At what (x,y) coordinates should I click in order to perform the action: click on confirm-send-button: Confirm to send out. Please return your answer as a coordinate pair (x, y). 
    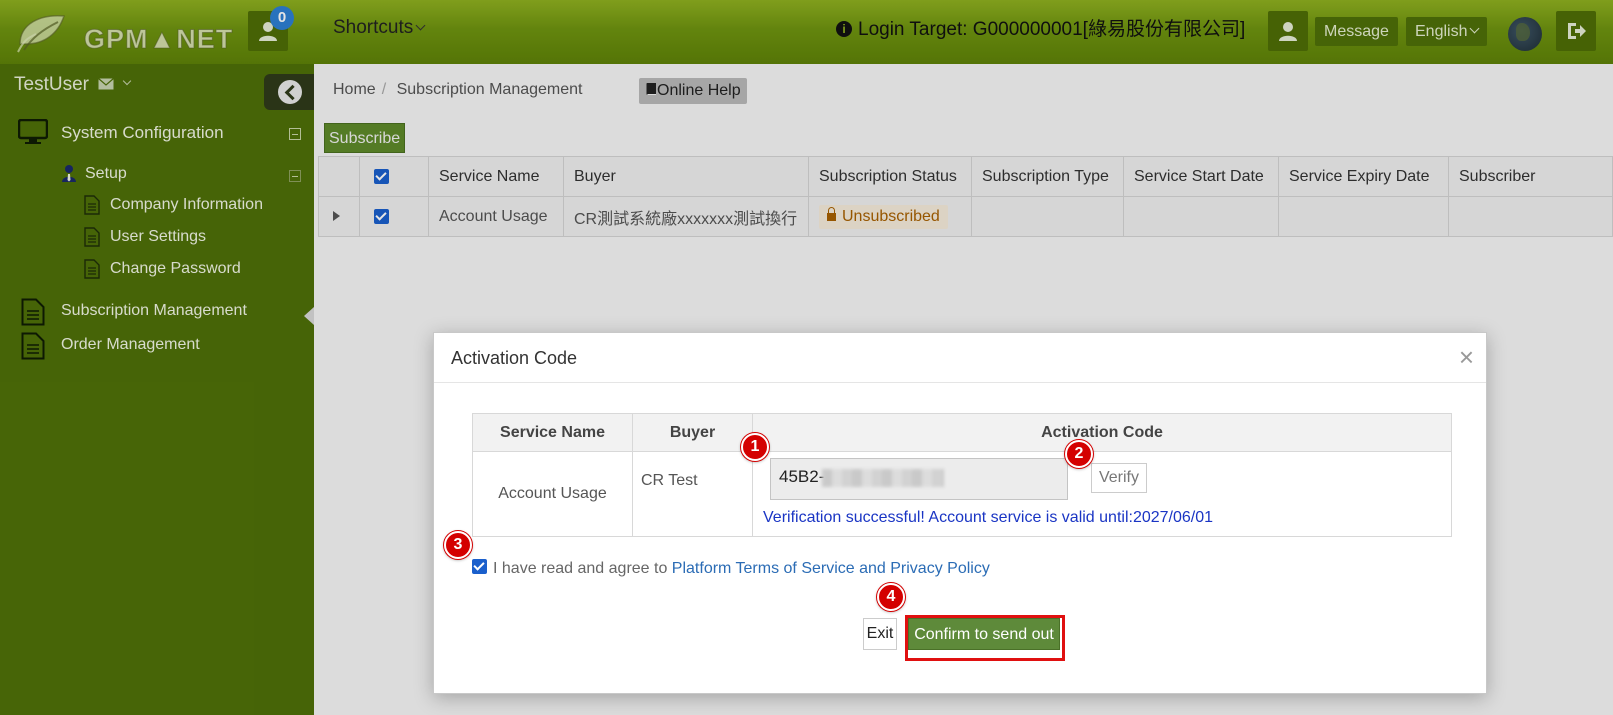
    Looking at the image, I should click on (984, 634).